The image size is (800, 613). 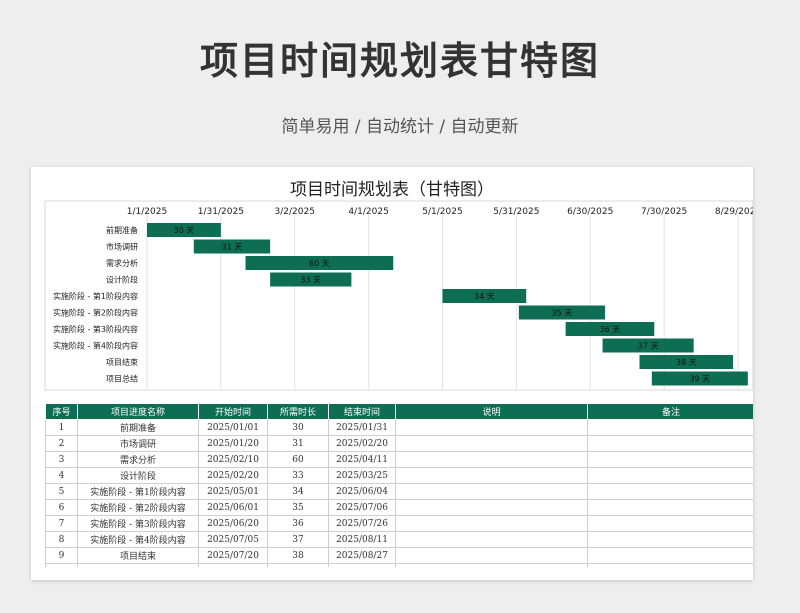 What do you see at coordinates (664, 212) in the screenshot?
I see `x-tick-label: 7/30/2025` at bounding box center [664, 212].